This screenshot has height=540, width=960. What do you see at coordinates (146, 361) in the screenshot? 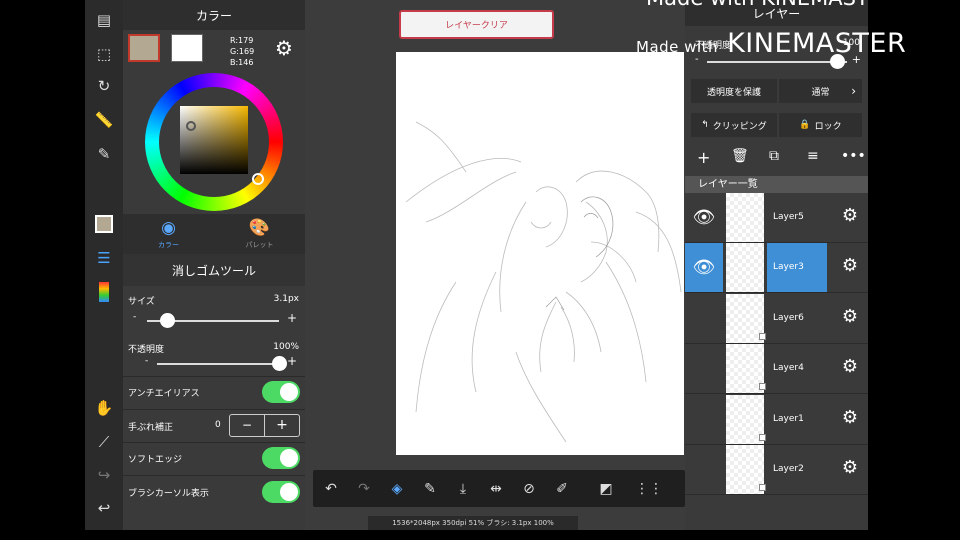
I see `opacity-minus-button: -` at bounding box center [146, 361].